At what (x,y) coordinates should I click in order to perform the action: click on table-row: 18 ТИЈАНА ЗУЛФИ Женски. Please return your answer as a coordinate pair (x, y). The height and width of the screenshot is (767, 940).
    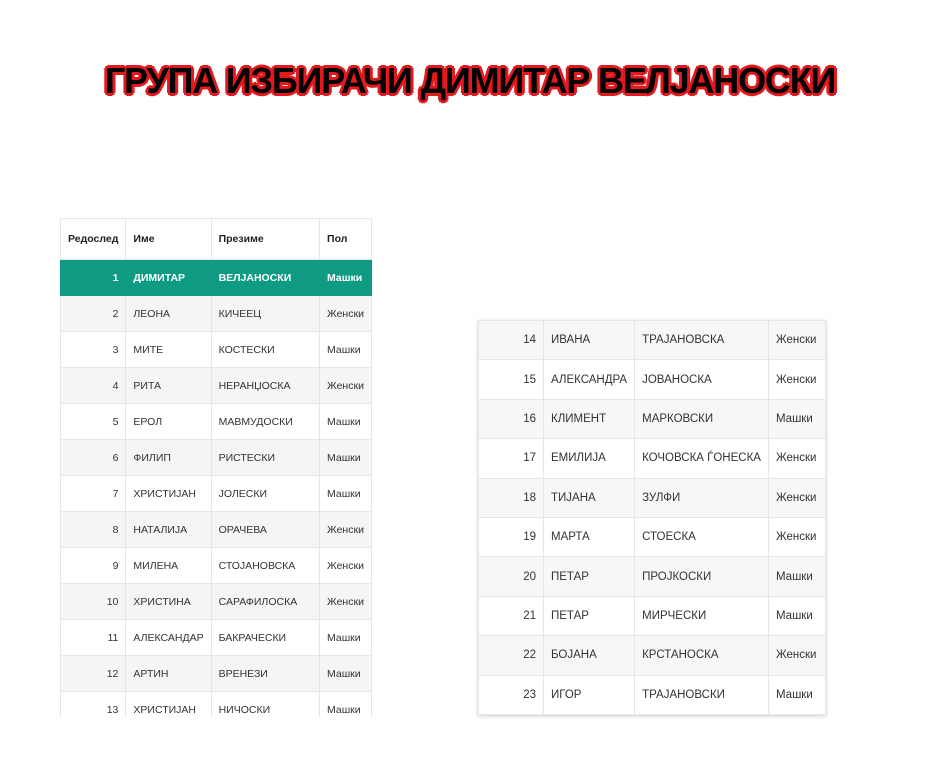
    Looking at the image, I should click on (652, 497).